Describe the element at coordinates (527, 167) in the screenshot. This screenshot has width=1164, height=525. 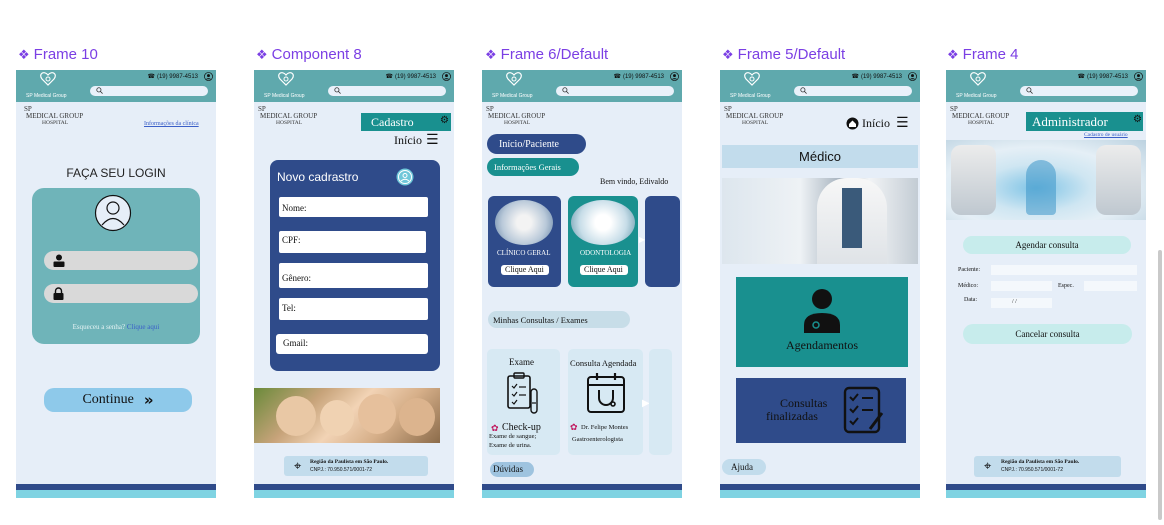
I see `button-label: Informações Gerais` at that location.